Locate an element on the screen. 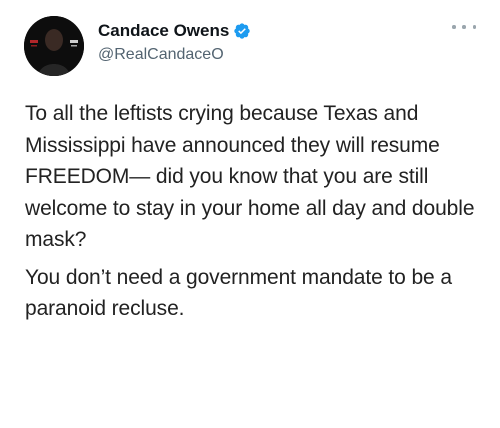 The height and width of the screenshot is (428, 500). name-row: Candace Owens is located at coordinates (174, 31).